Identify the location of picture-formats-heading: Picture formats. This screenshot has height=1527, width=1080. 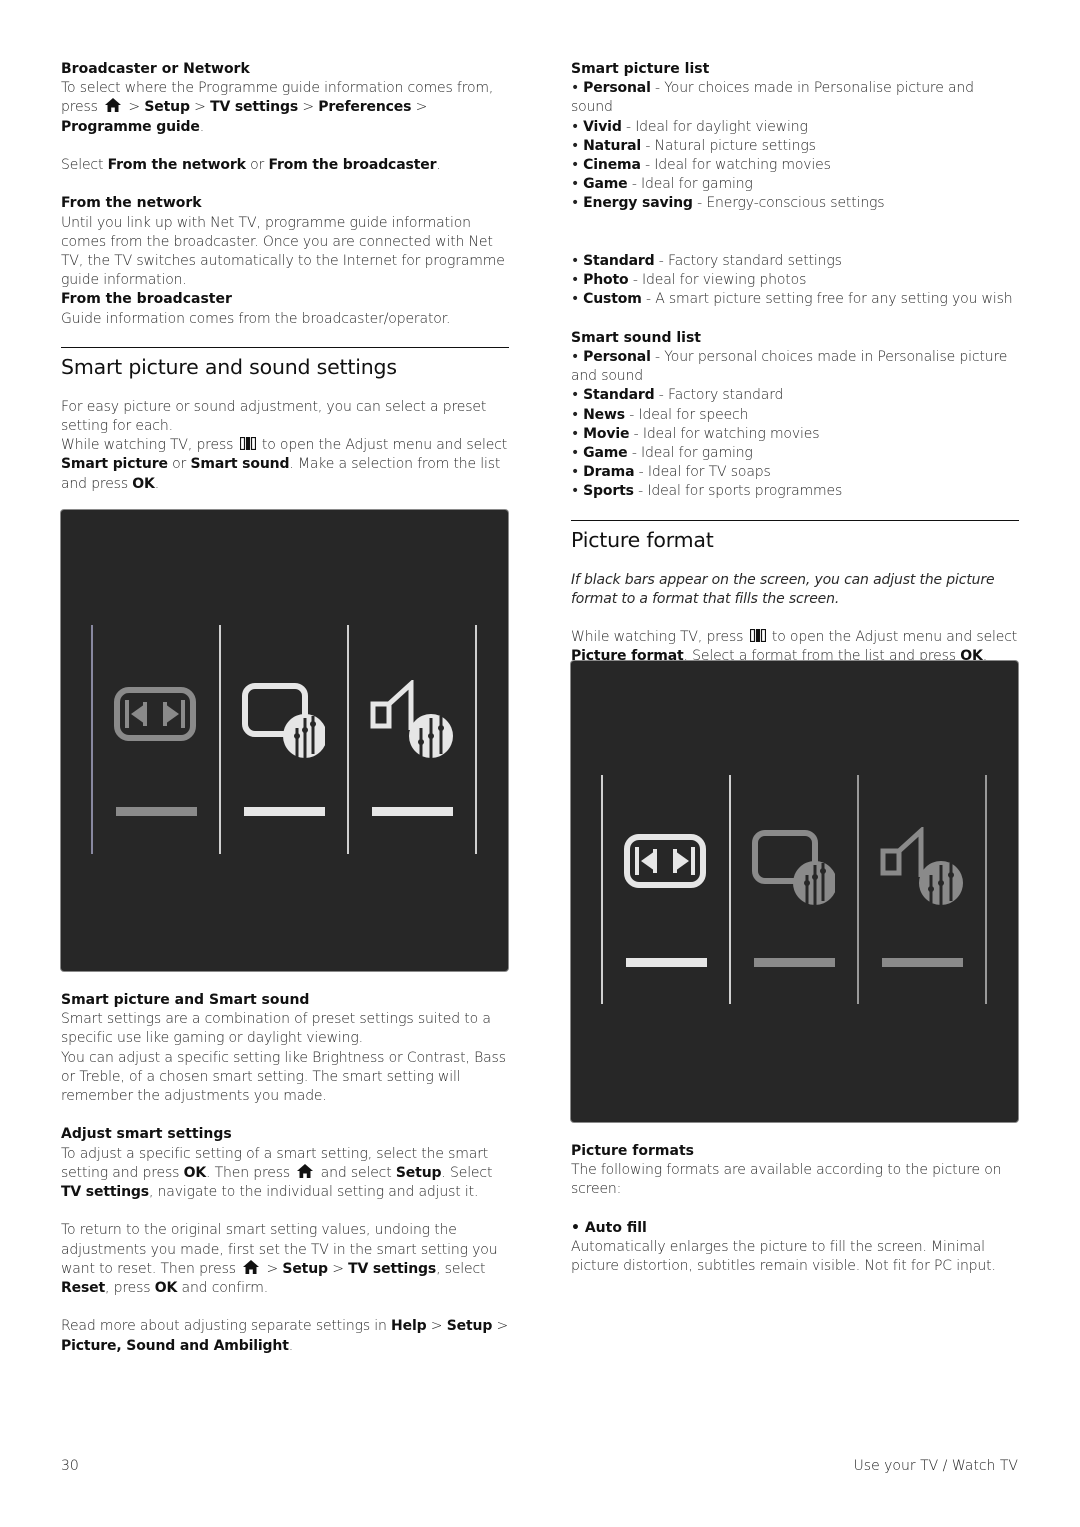
(632, 1151).